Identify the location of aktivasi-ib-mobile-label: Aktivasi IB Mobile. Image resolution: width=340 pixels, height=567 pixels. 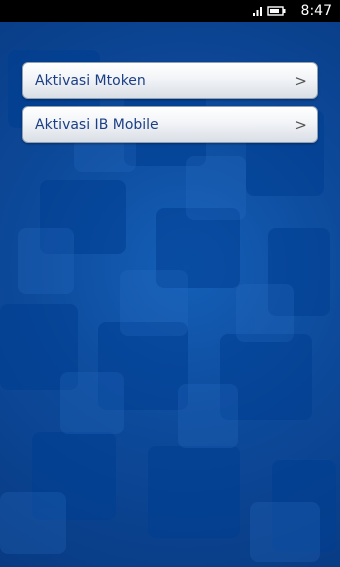
(97, 124).